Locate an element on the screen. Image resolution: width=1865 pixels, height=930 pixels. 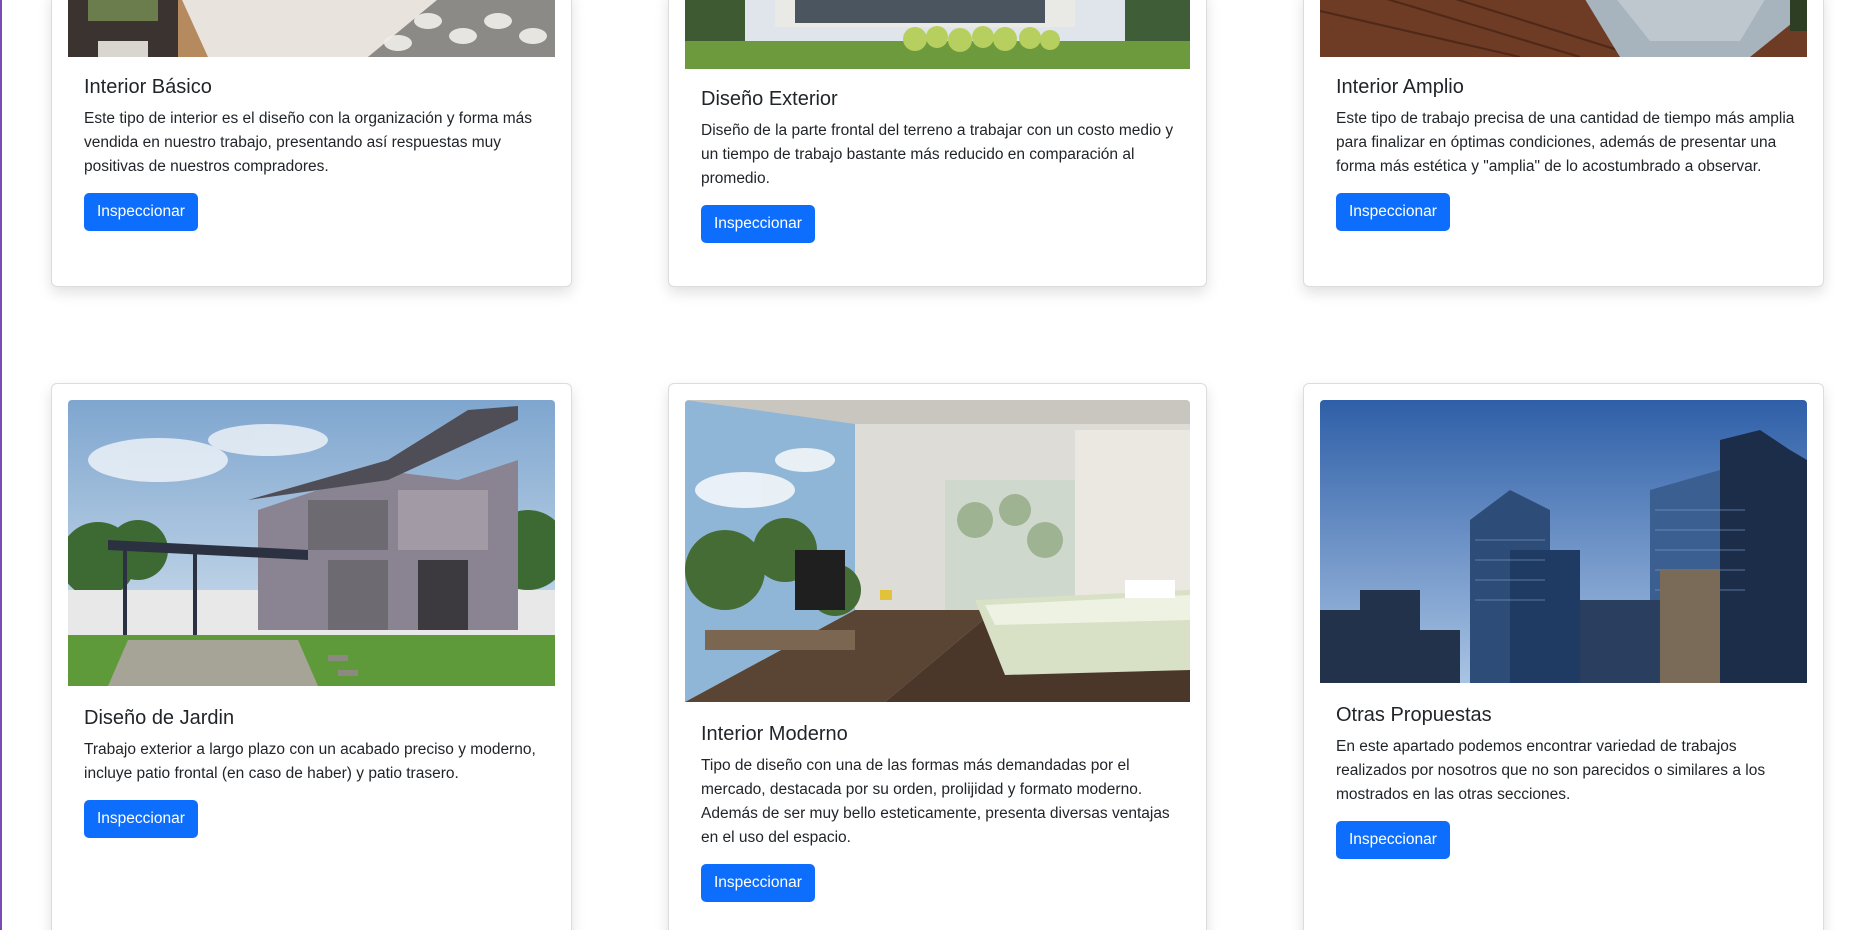
living-room-photo is located at coordinates (311, 28).